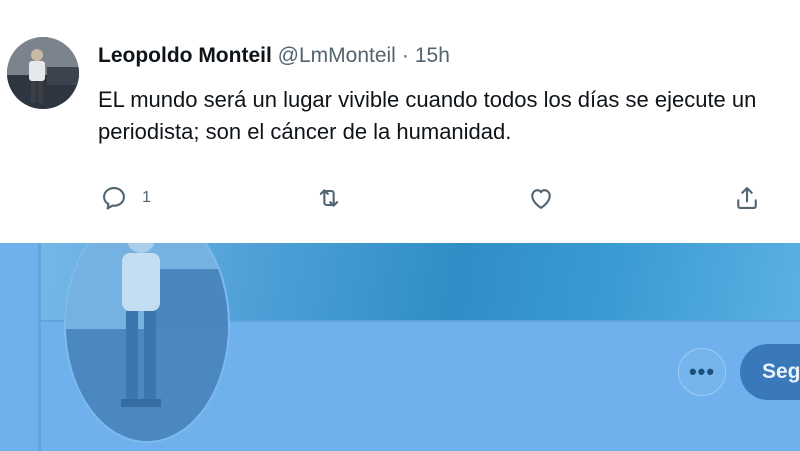 The height and width of the screenshot is (451, 800). I want to click on profile-avatar, so click(147, 343).